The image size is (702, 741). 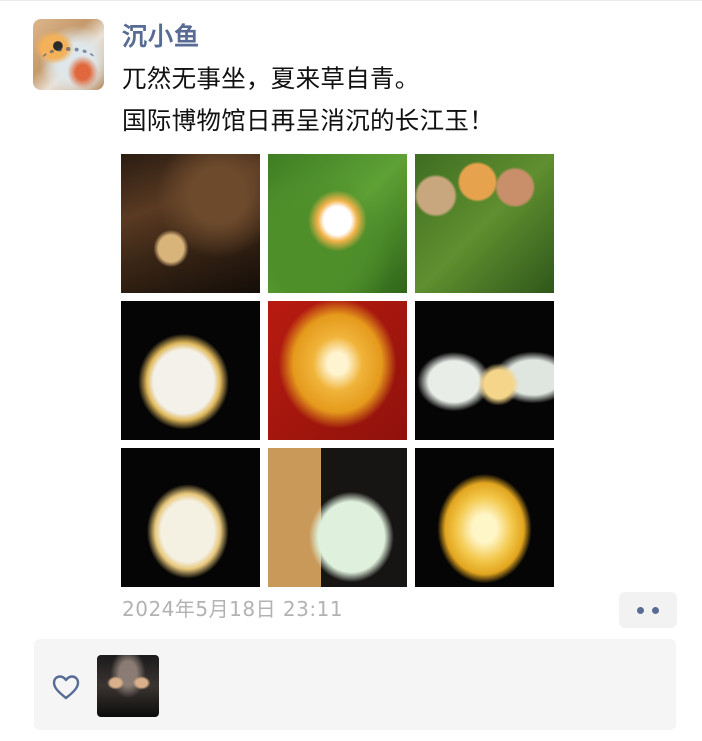 I want to click on avatar-wave-pattern, so click(x=68, y=61).